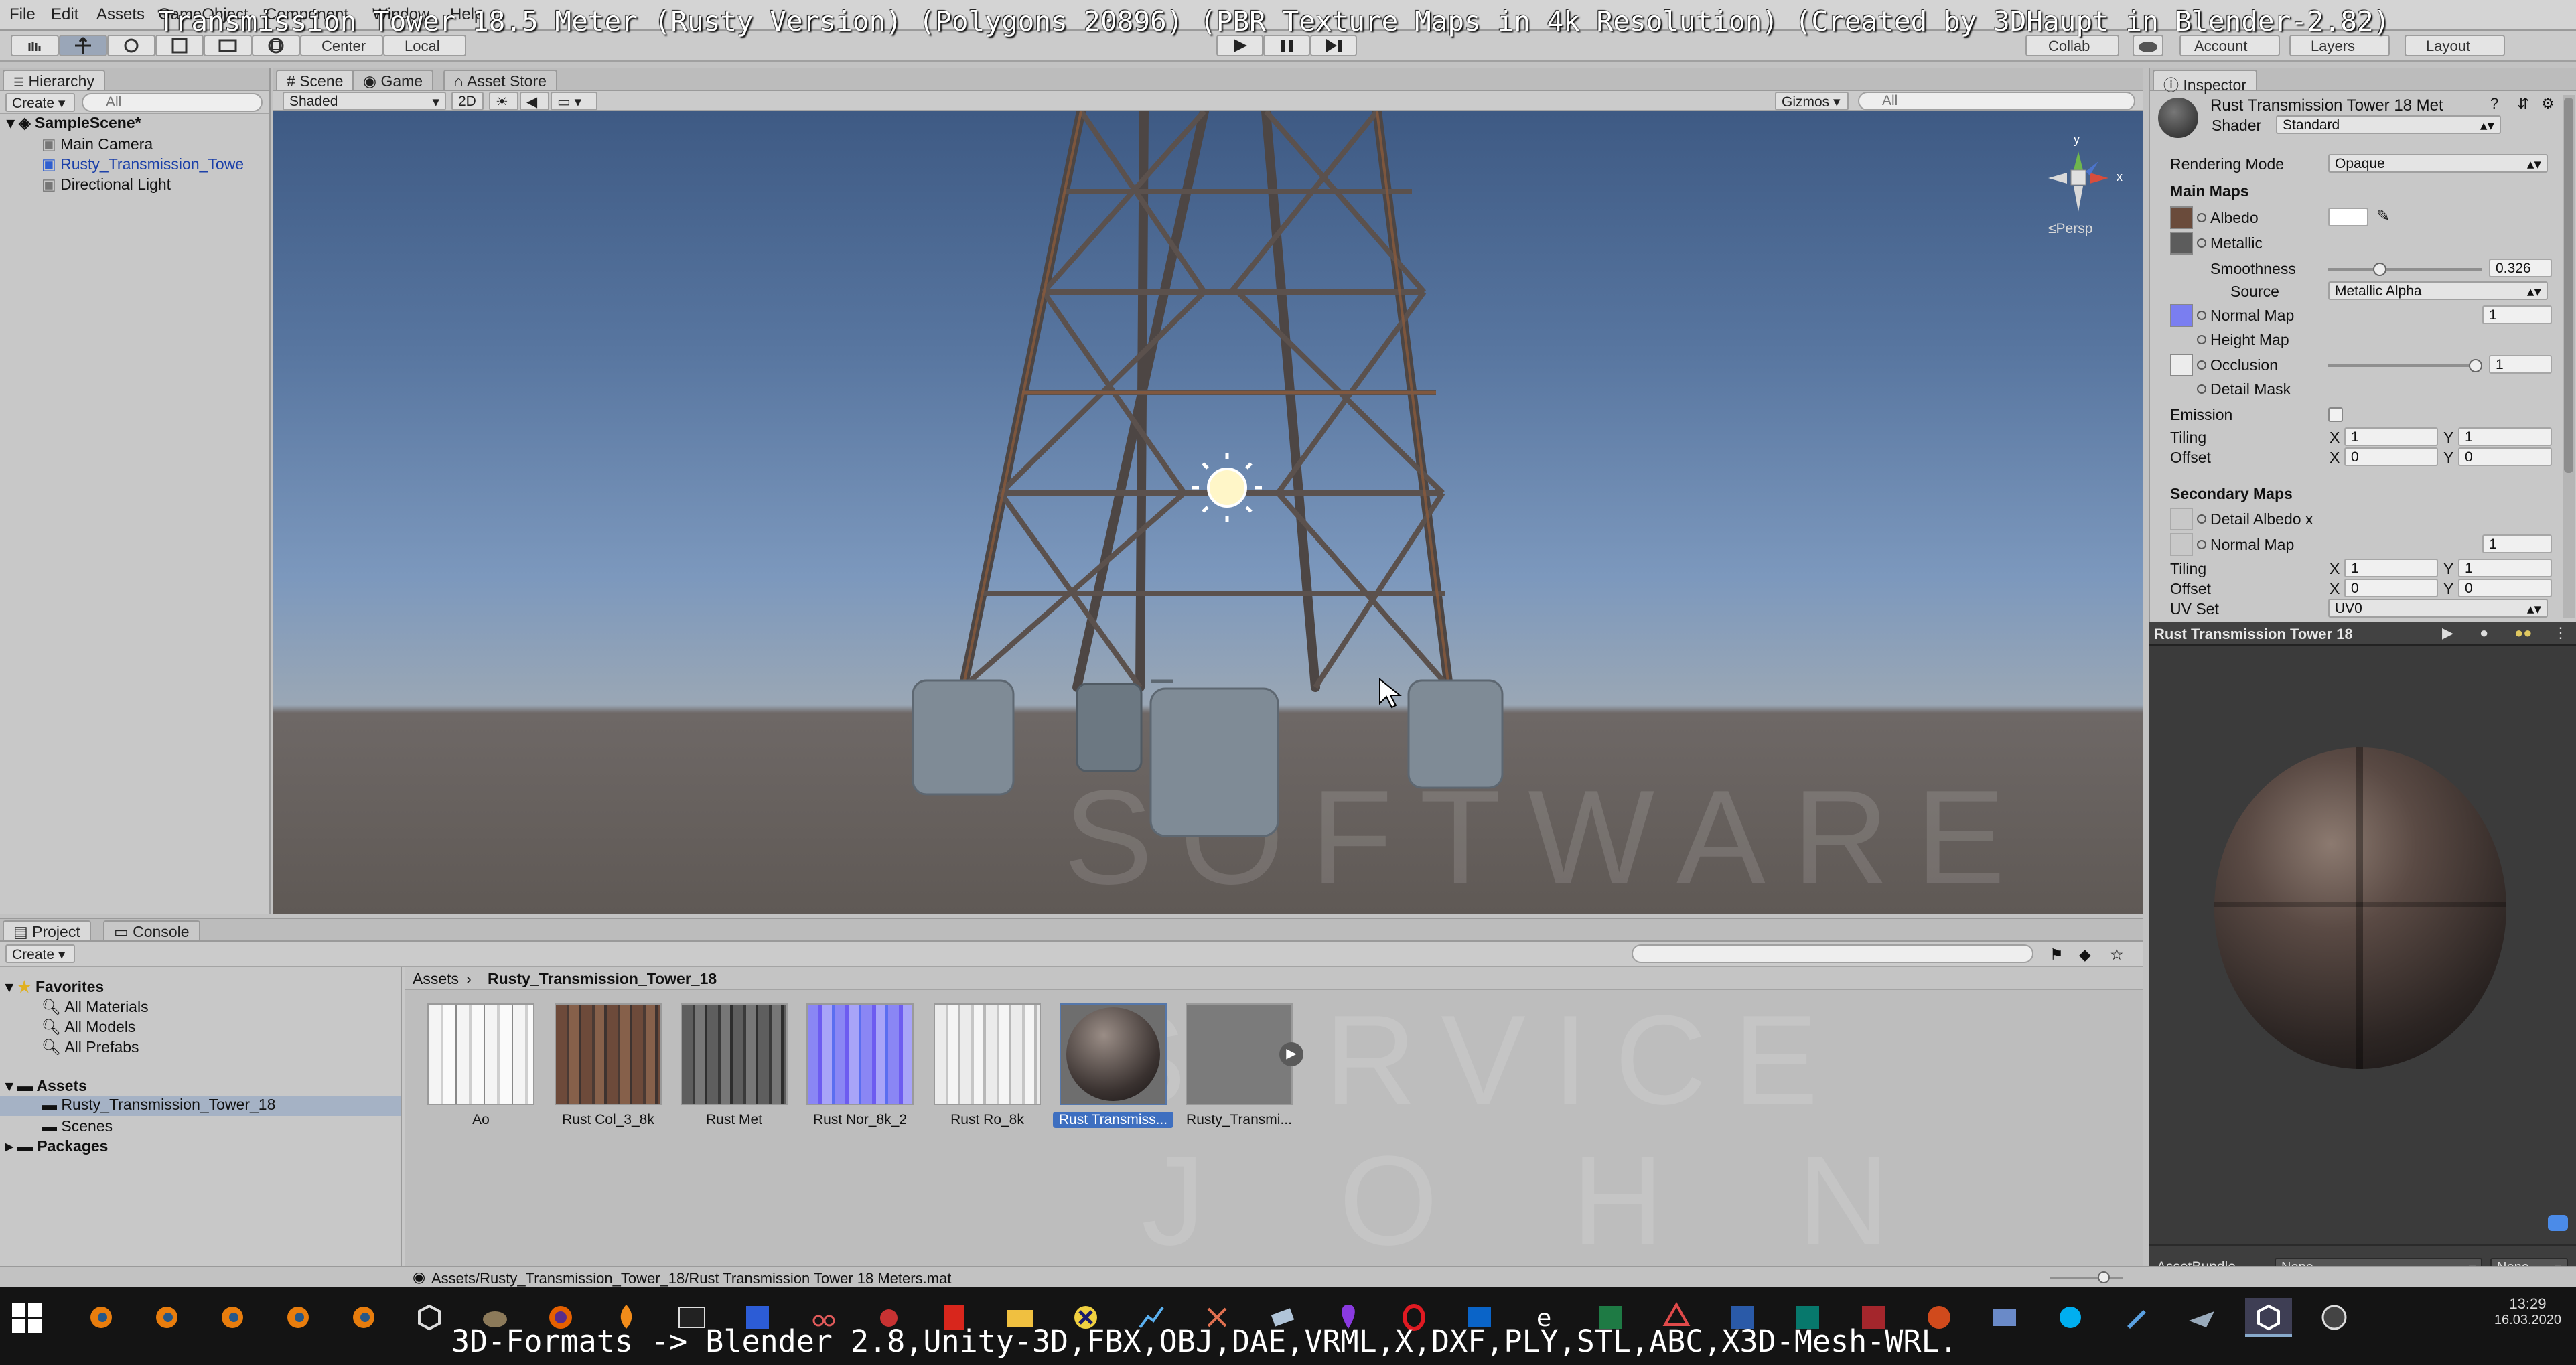  Describe the element at coordinates (2475, 365) in the screenshot. I see `occlusion-slider-handle` at that location.